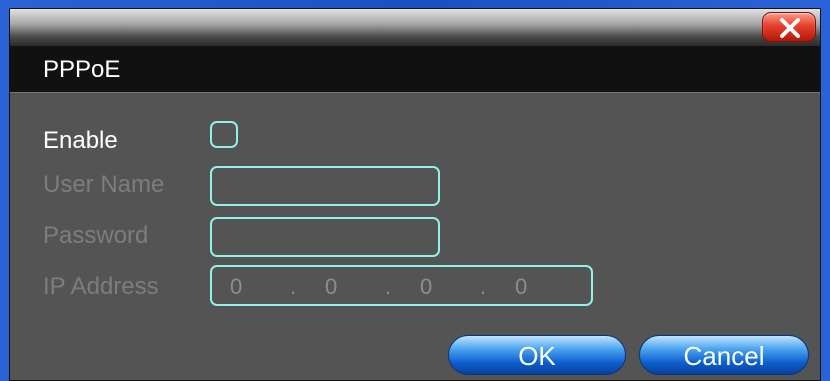  Describe the element at coordinates (325, 186) in the screenshot. I see `username-input` at that location.